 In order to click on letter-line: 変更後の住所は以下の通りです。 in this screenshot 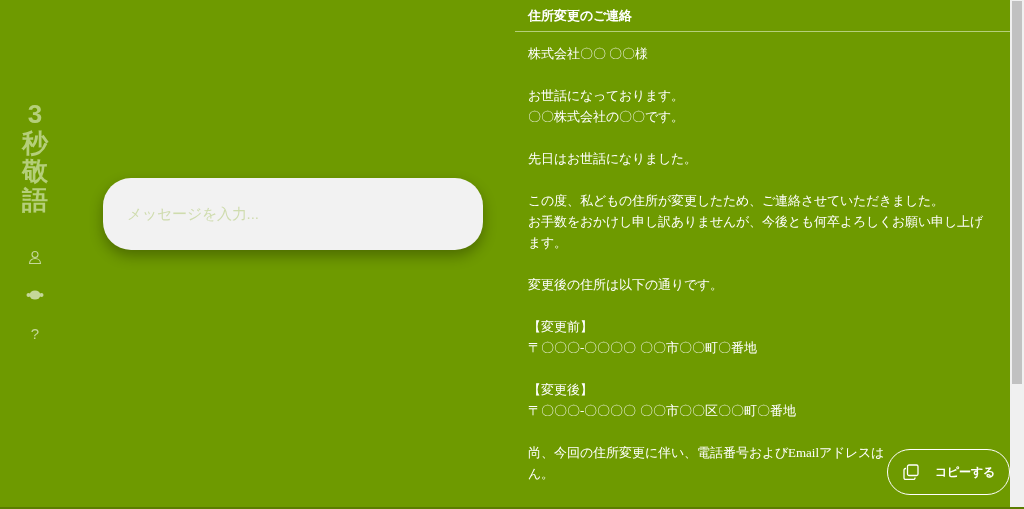, I will do `click(625, 285)`.